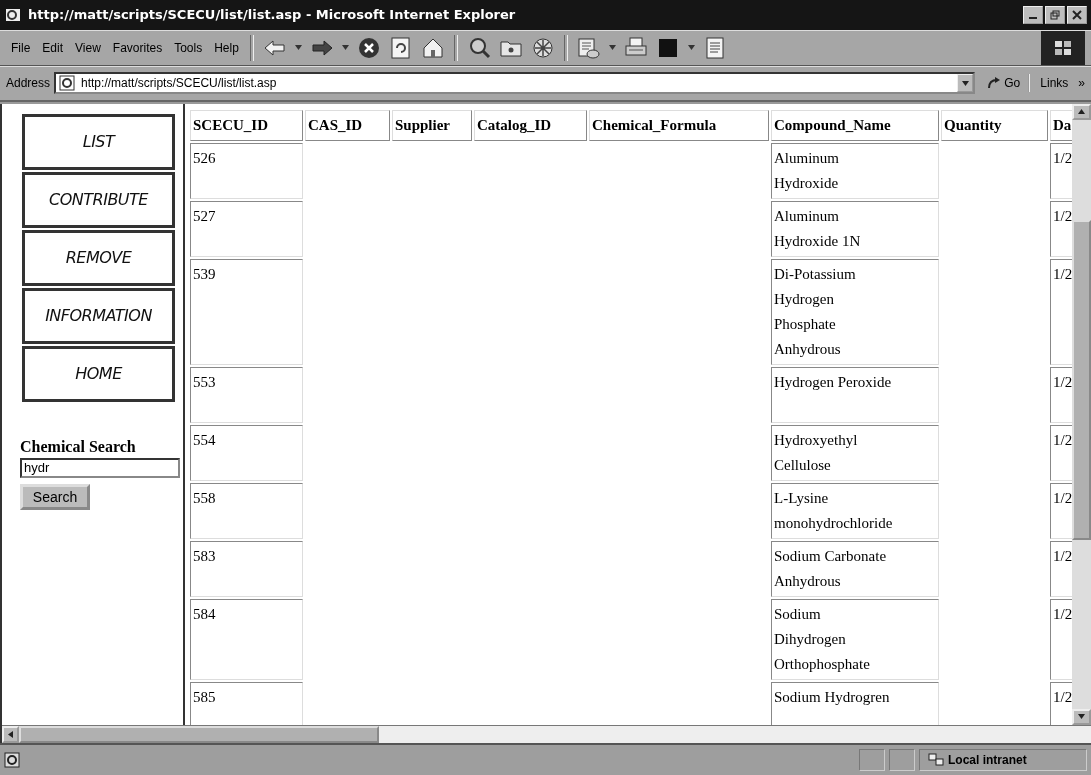 This screenshot has width=1091, height=775. I want to click on mail-icon, so click(588, 47).